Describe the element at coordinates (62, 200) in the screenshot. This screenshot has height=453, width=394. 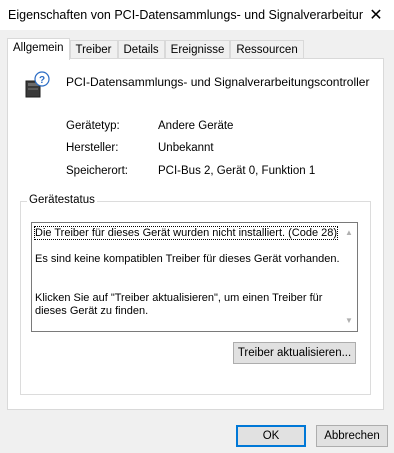
I see `device-status-legend: Gerätestatus` at that location.